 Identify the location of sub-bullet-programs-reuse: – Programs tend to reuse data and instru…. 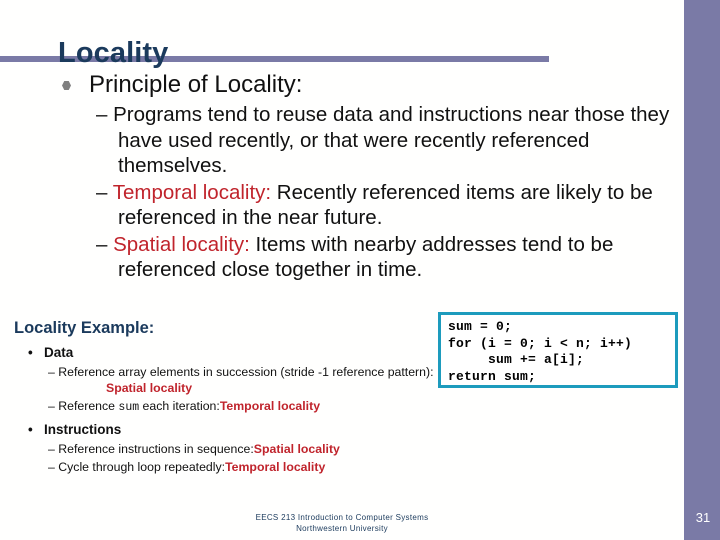
(368, 140).